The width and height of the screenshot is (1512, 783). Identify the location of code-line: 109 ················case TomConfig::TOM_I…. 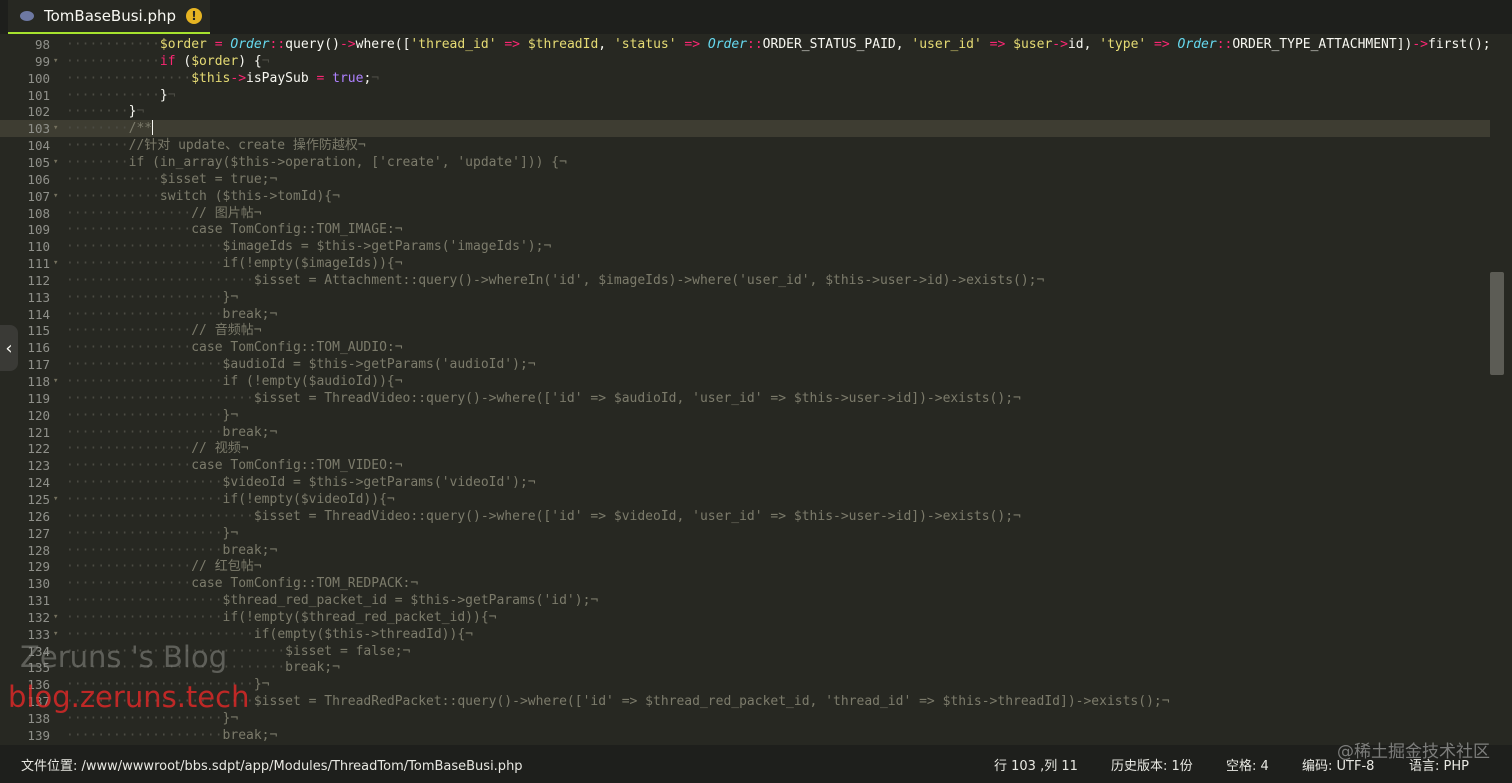
(745, 229).